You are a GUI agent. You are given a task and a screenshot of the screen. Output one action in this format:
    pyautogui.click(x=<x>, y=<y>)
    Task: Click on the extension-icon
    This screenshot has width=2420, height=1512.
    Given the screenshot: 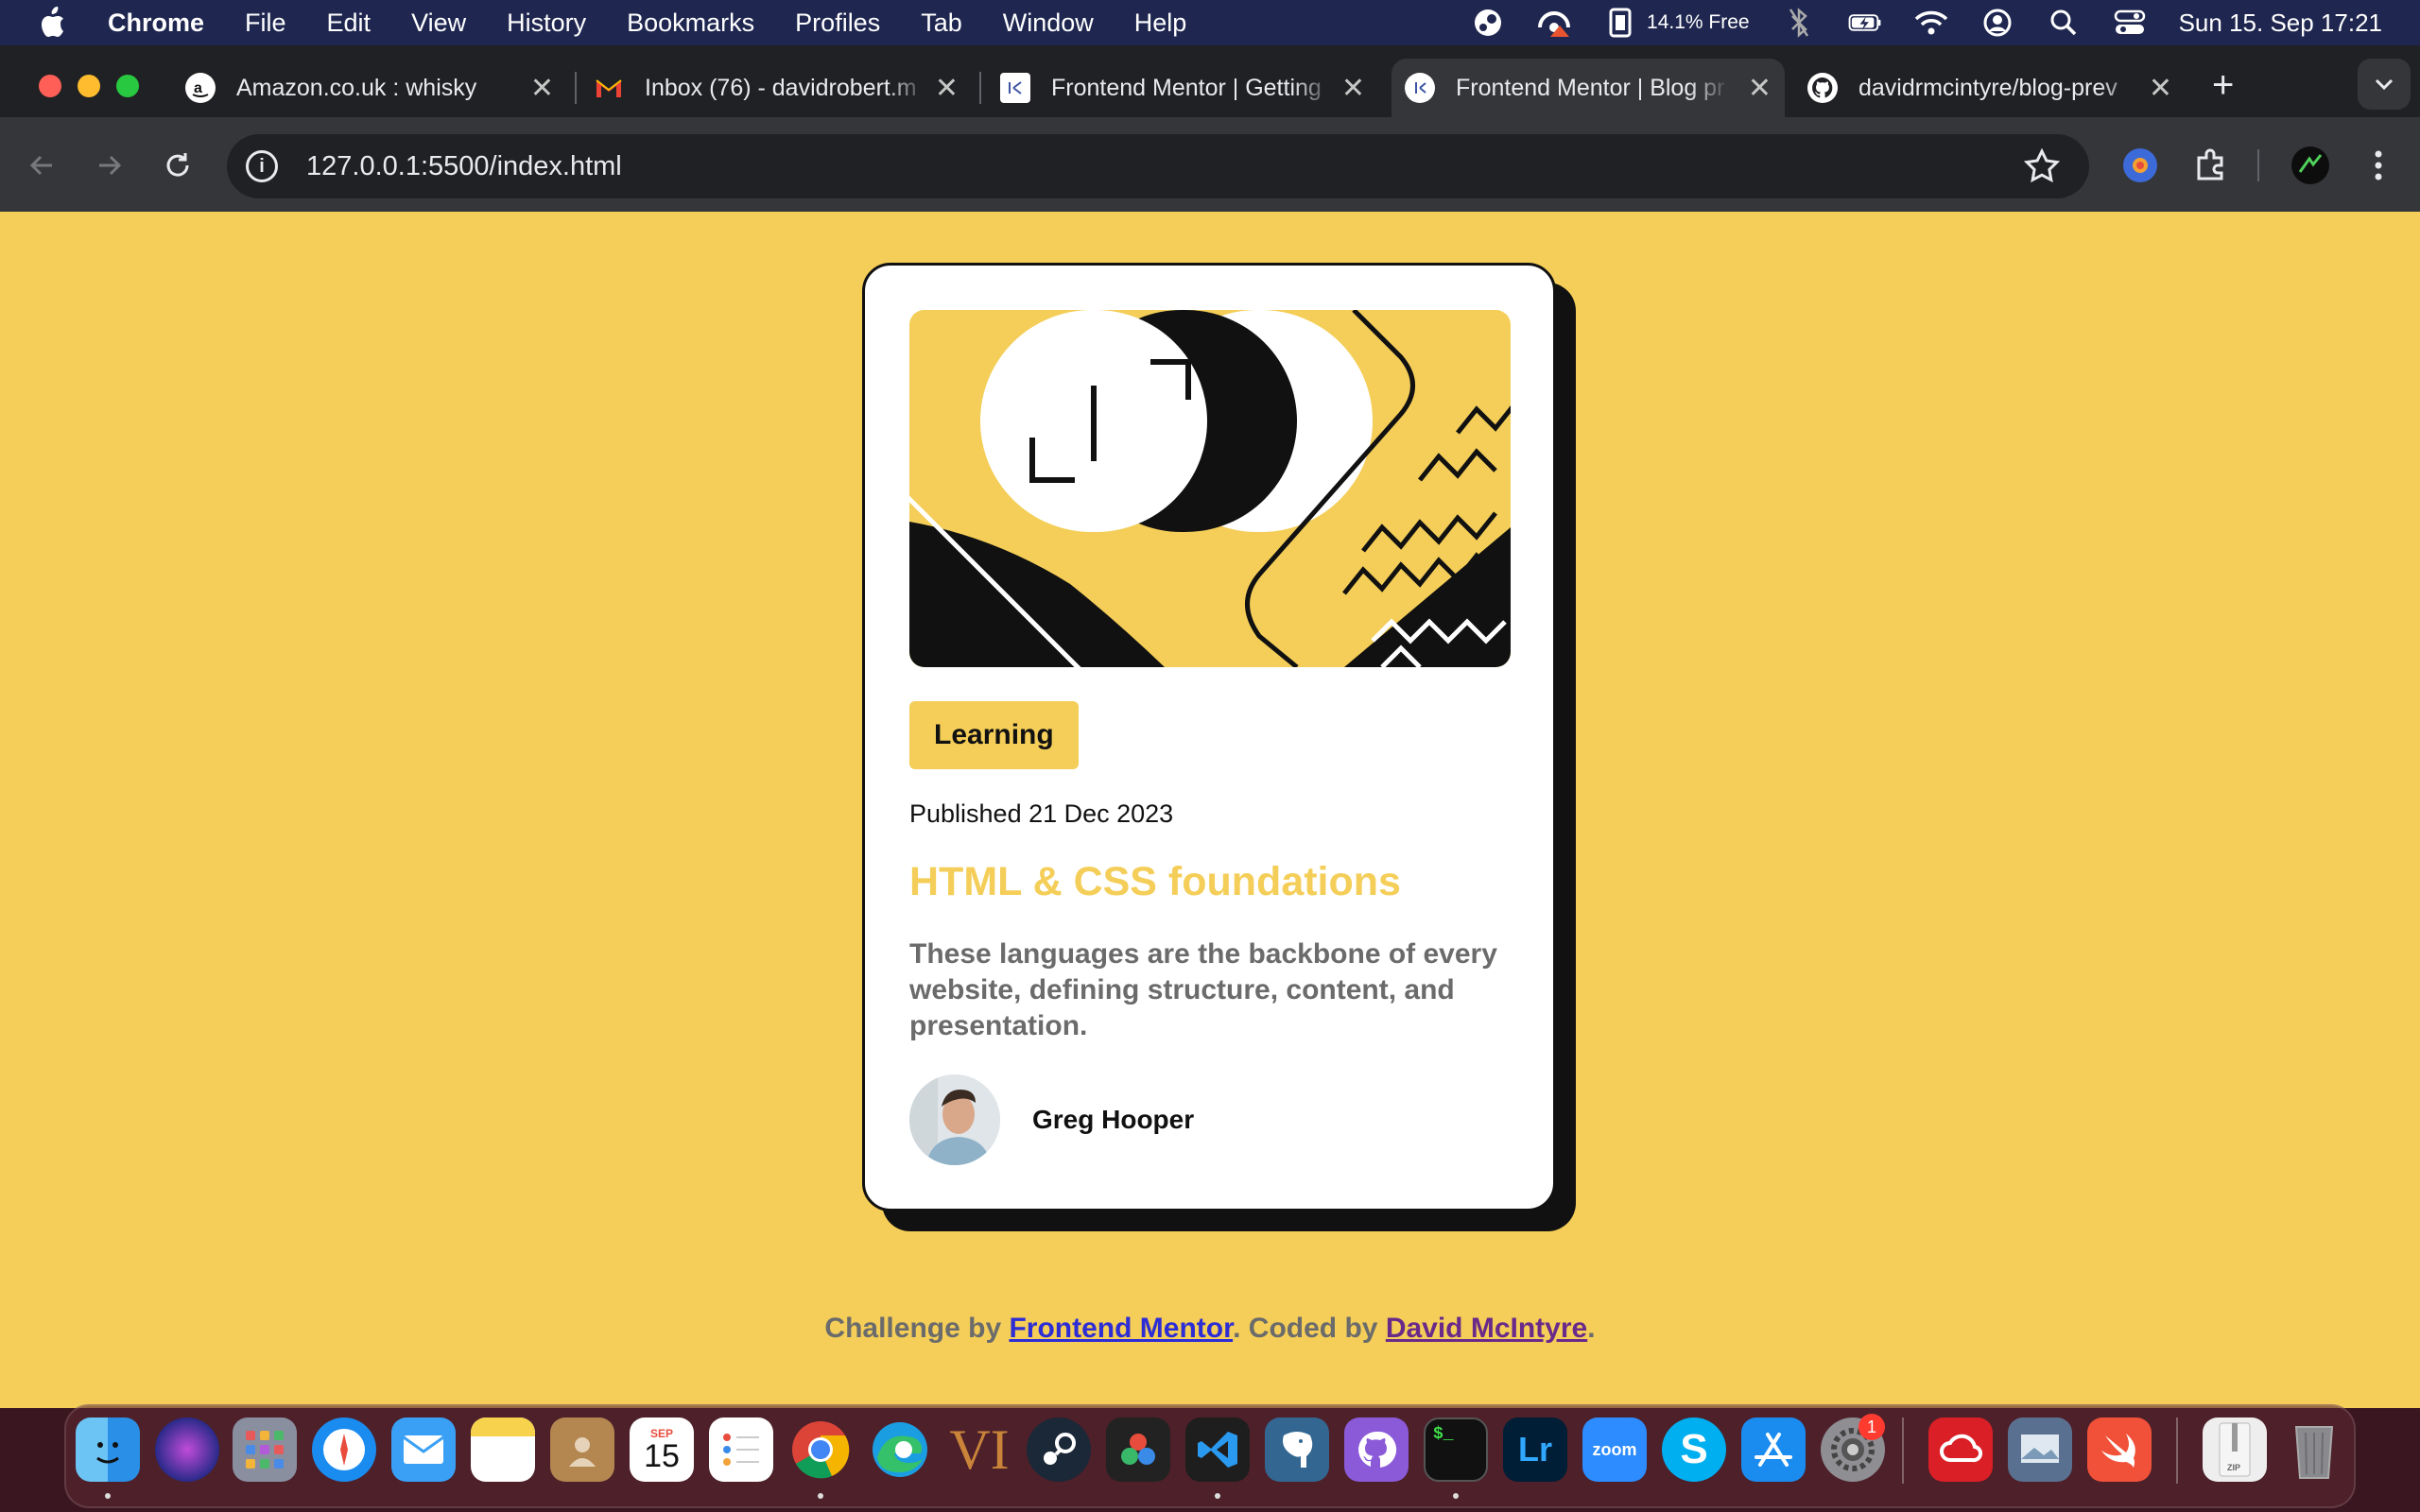 What is the action you would take?
    pyautogui.click(x=2140, y=165)
    